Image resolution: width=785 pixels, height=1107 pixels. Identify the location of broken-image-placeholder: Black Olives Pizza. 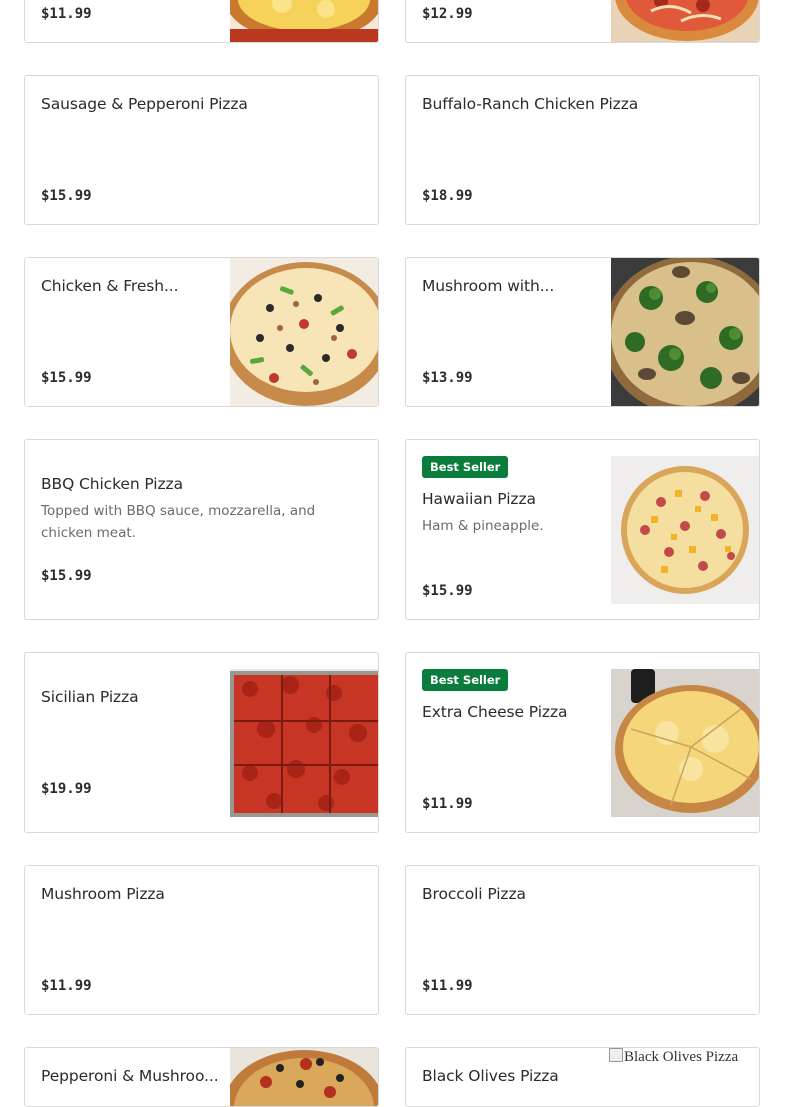
(684, 1060).